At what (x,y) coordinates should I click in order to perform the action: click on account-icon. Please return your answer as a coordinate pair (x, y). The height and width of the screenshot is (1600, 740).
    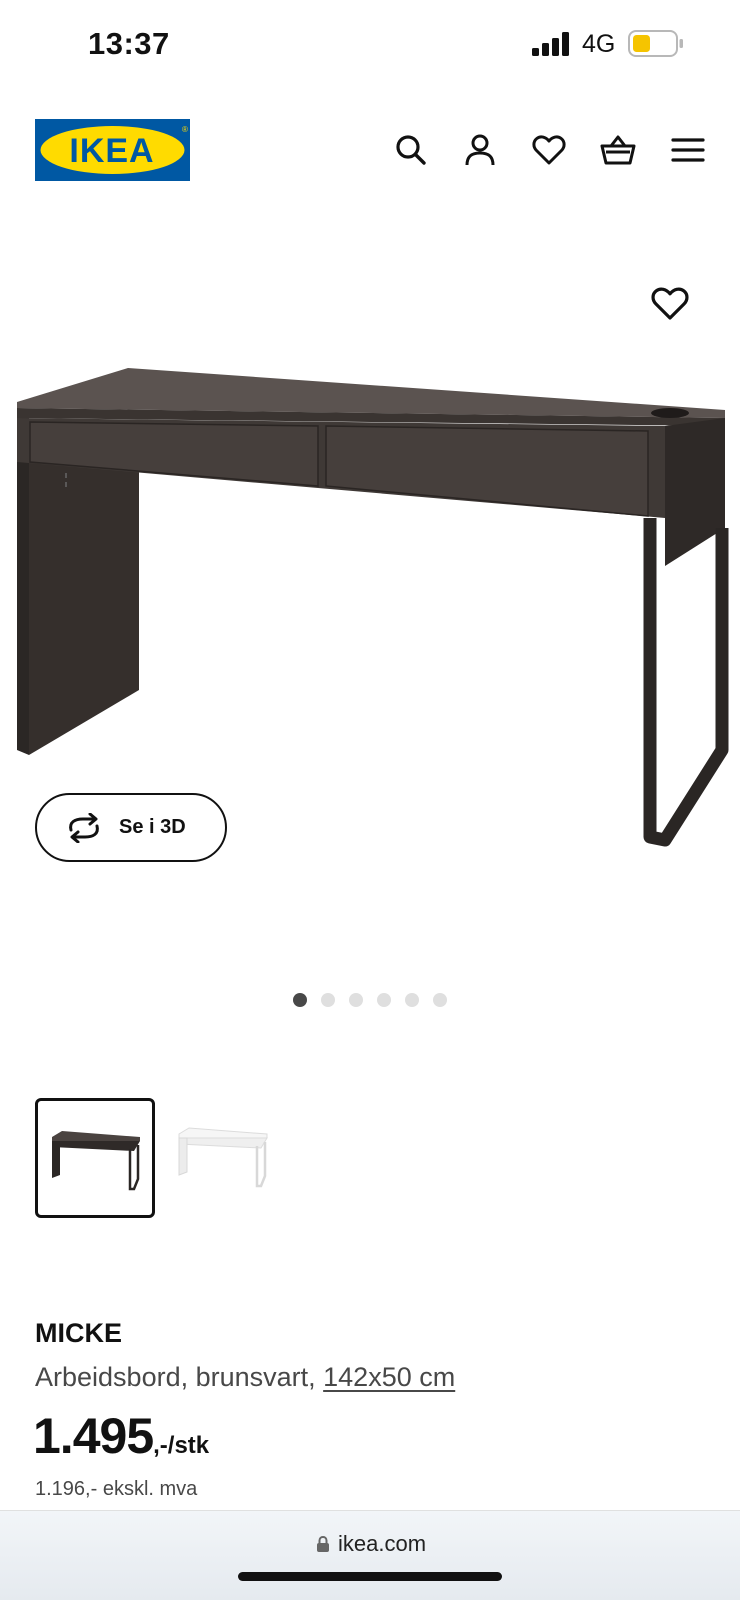
    Looking at the image, I should click on (480, 150).